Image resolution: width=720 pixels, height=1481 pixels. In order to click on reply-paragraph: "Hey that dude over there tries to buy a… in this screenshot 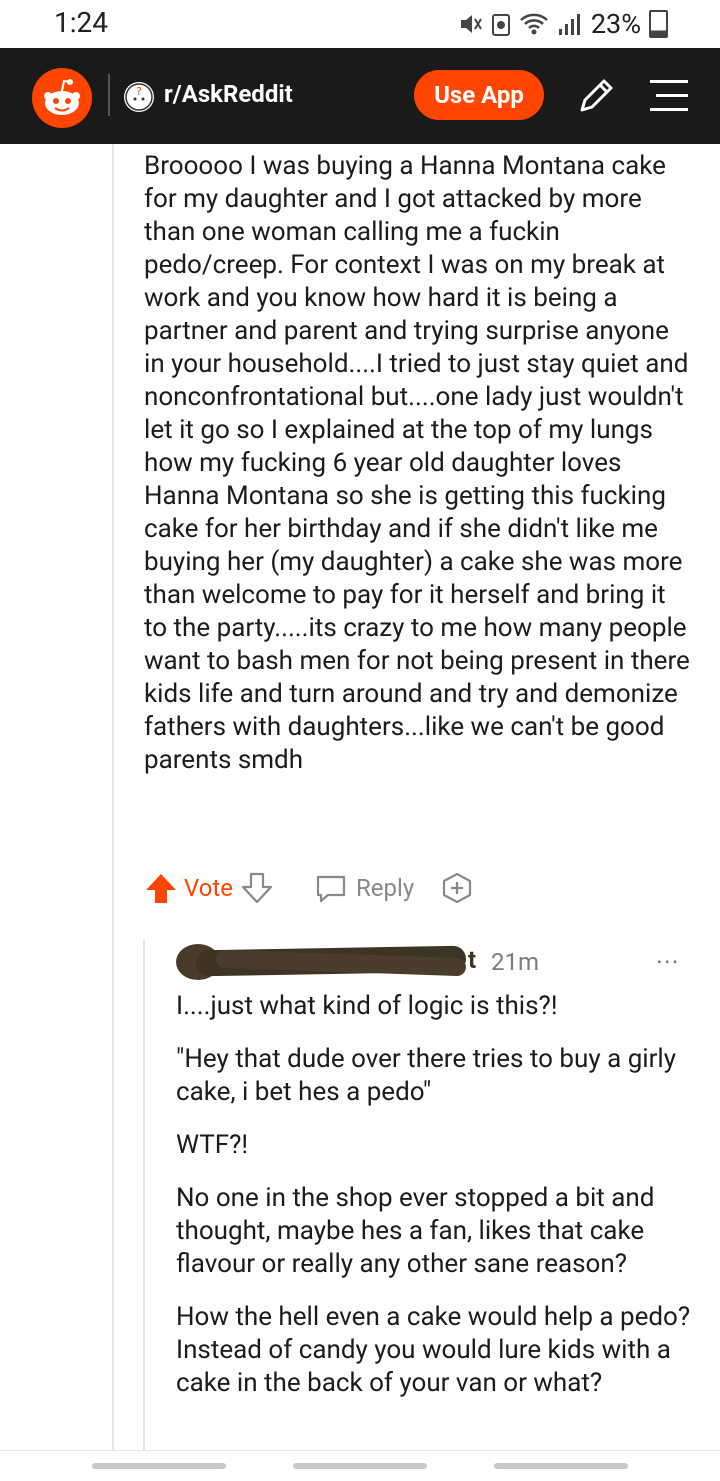, I will do `click(426, 1075)`.